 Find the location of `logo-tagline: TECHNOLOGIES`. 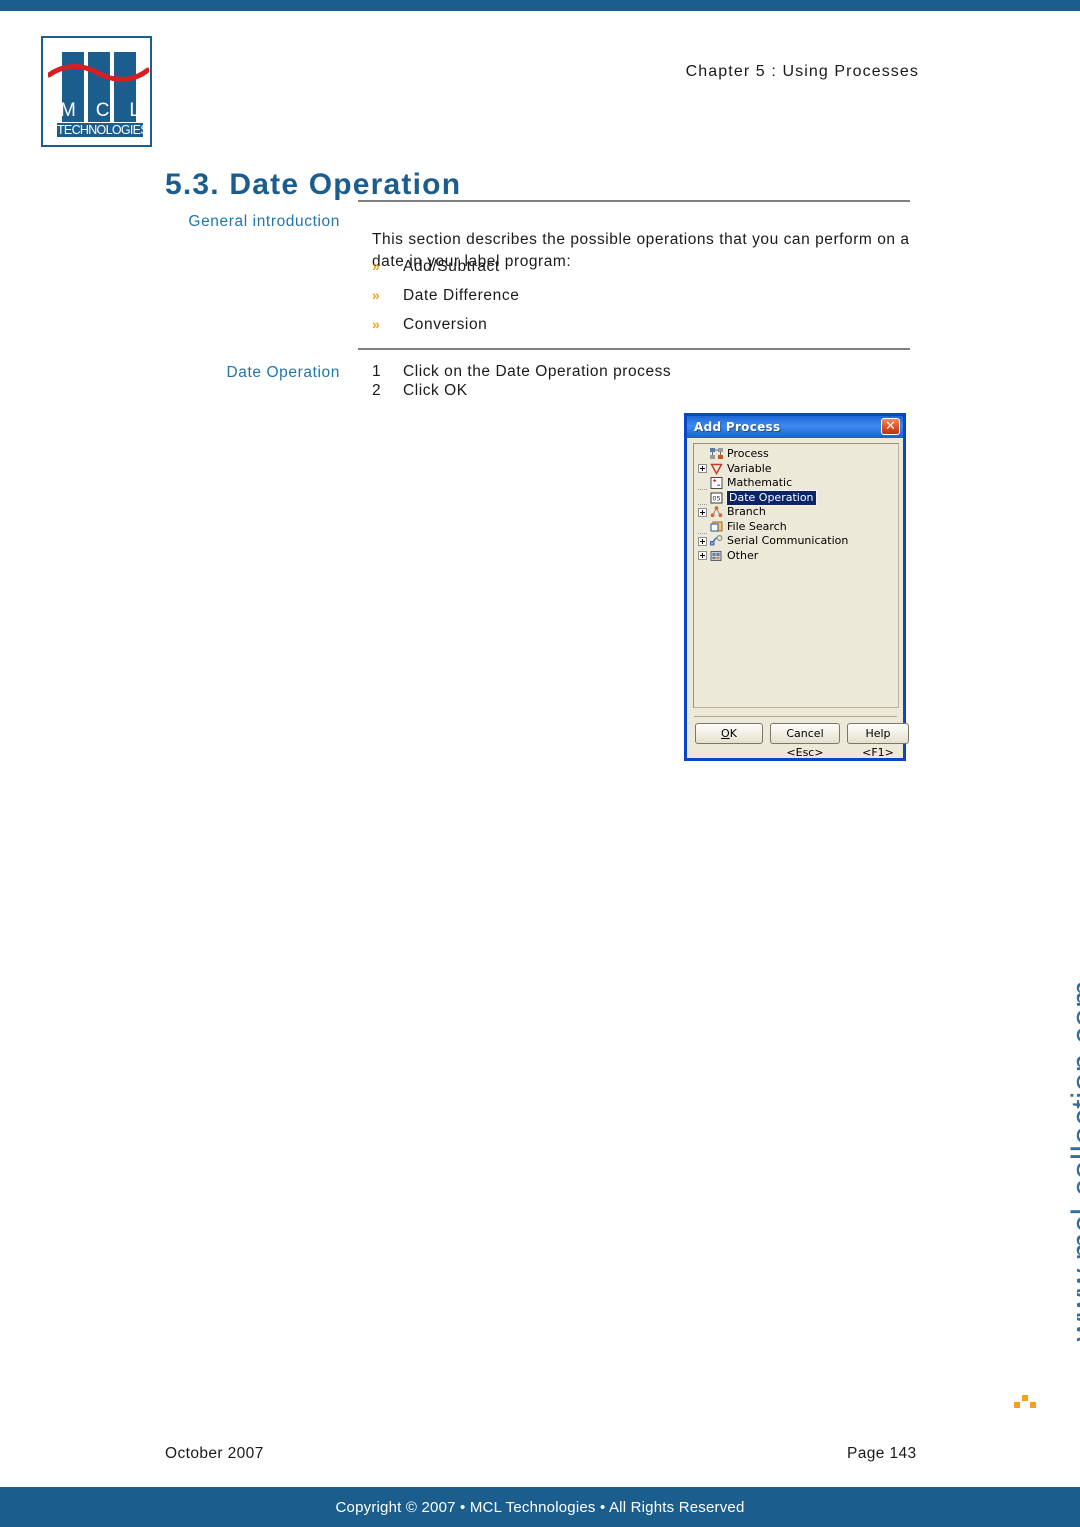

logo-tagline: TECHNOLOGIES is located at coordinates (103, 130).